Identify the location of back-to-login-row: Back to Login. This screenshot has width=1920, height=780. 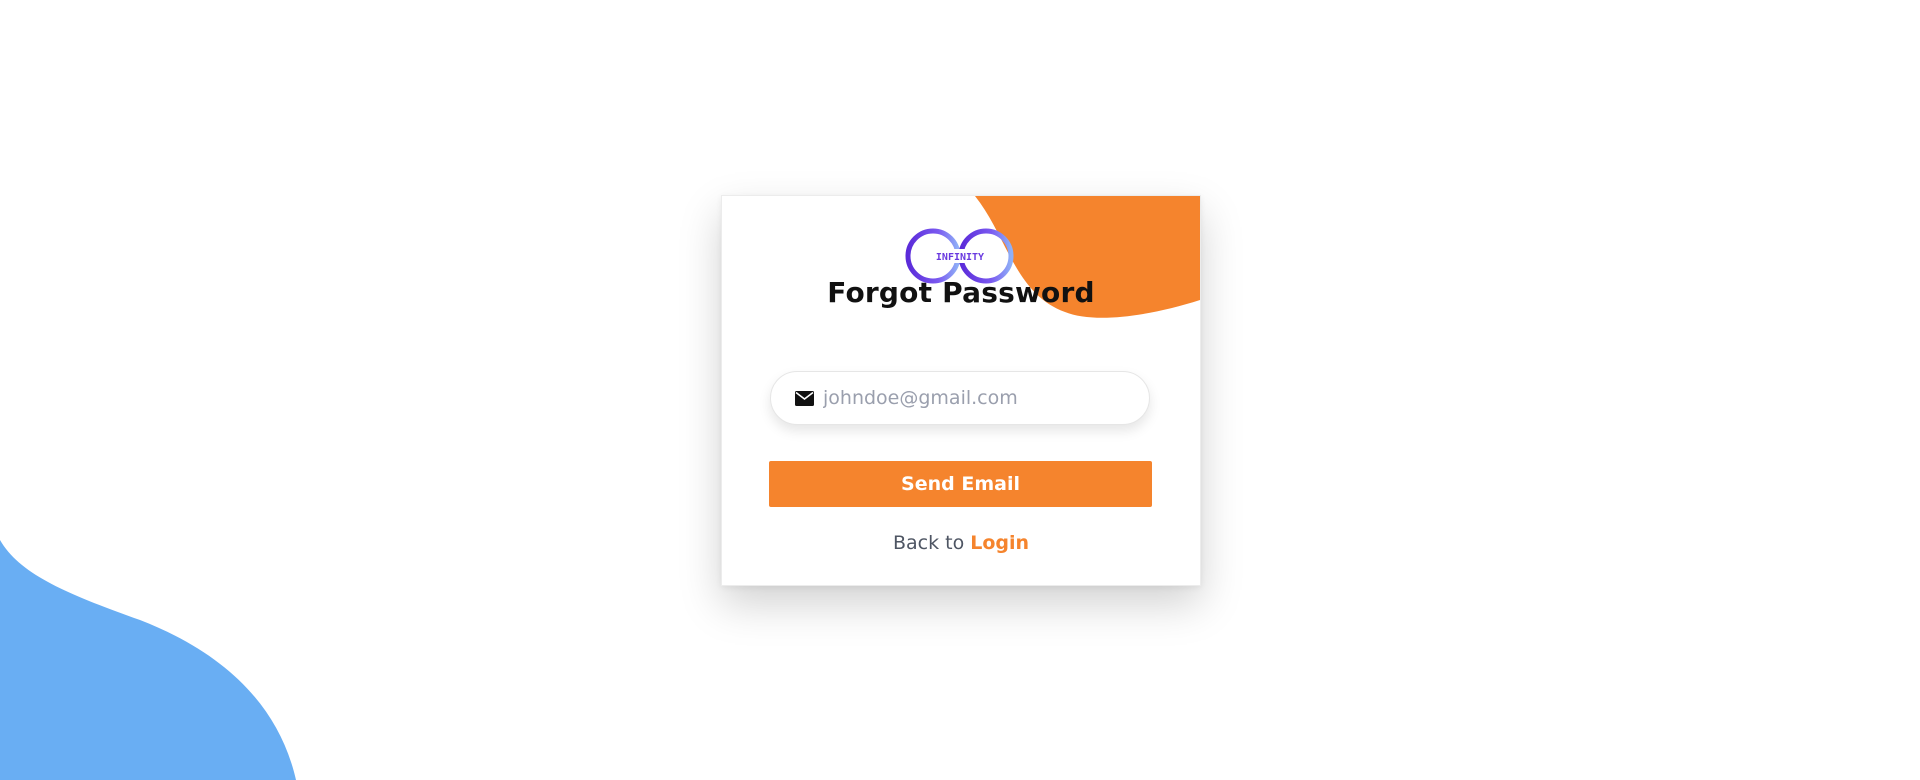
(961, 543).